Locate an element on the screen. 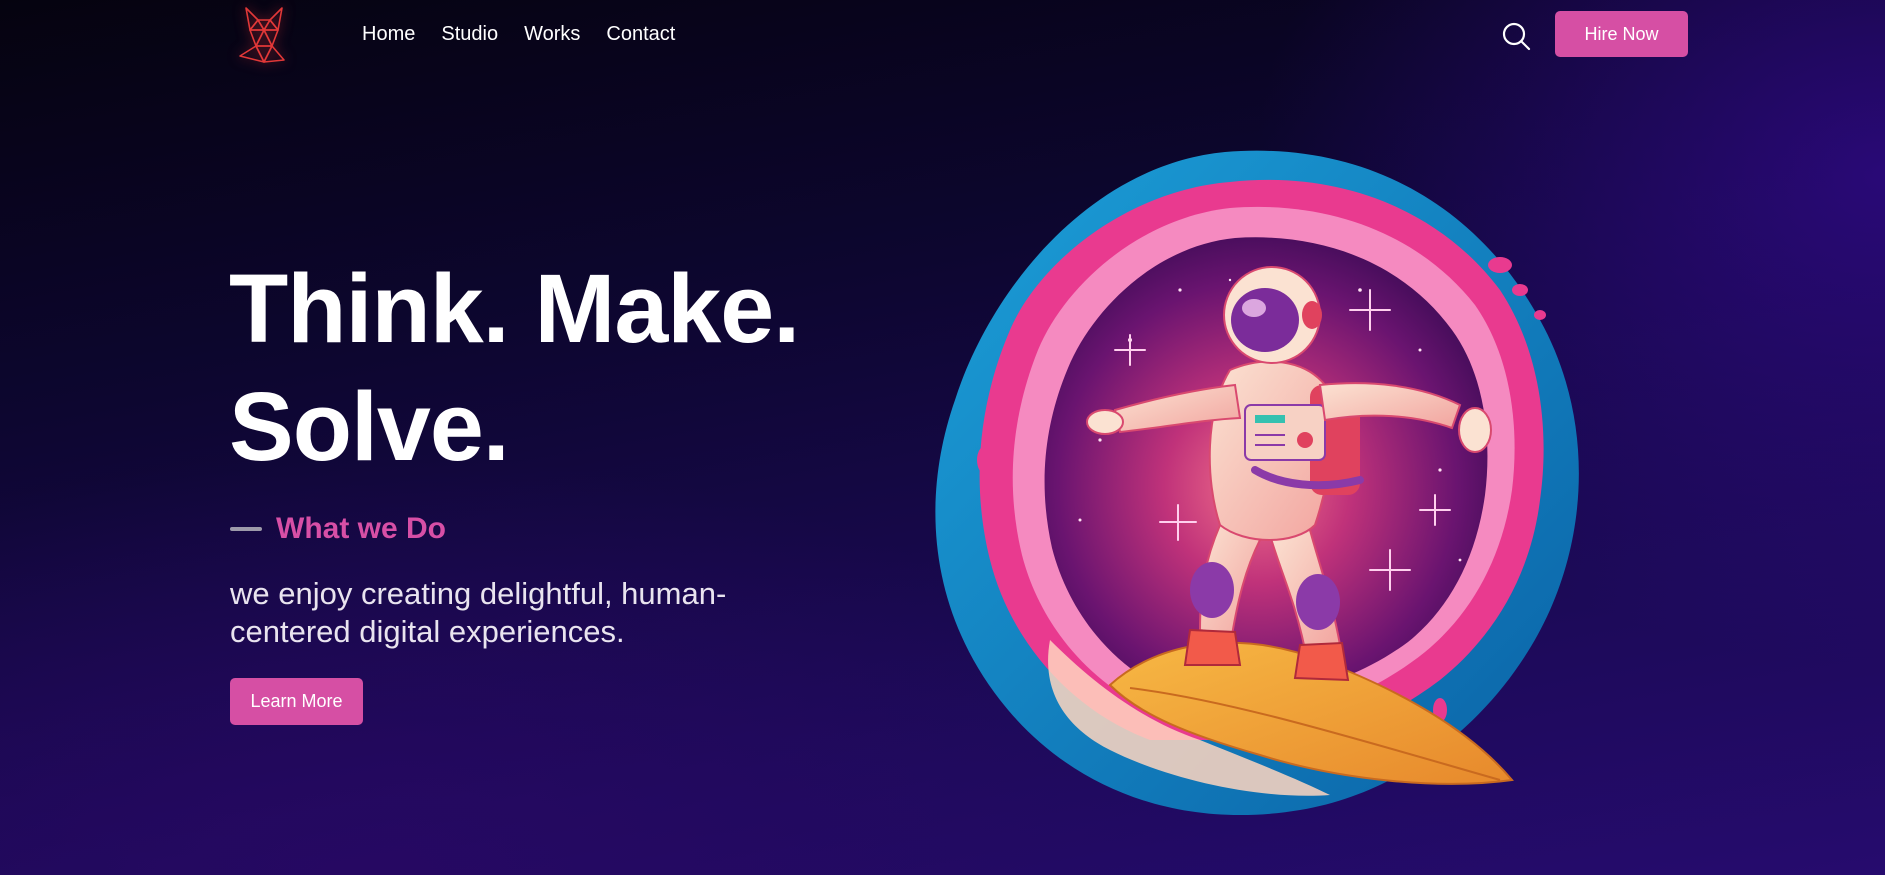  section-label-text: What we Do is located at coordinates (361, 528).